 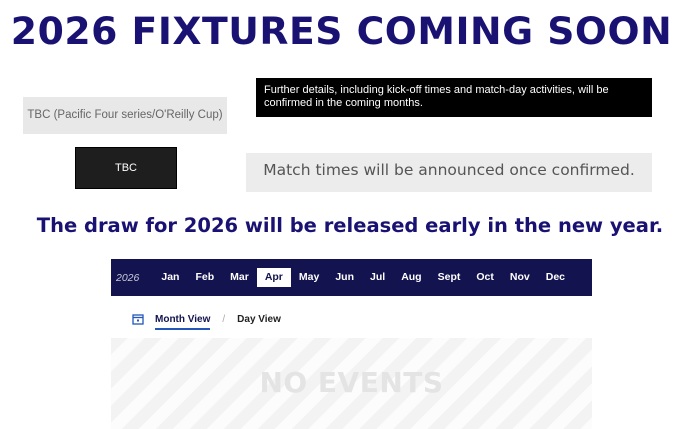 What do you see at coordinates (485, 277) in the screenshot?
I see `month-tab-oct: Oct` at bounding box center [485, 277].